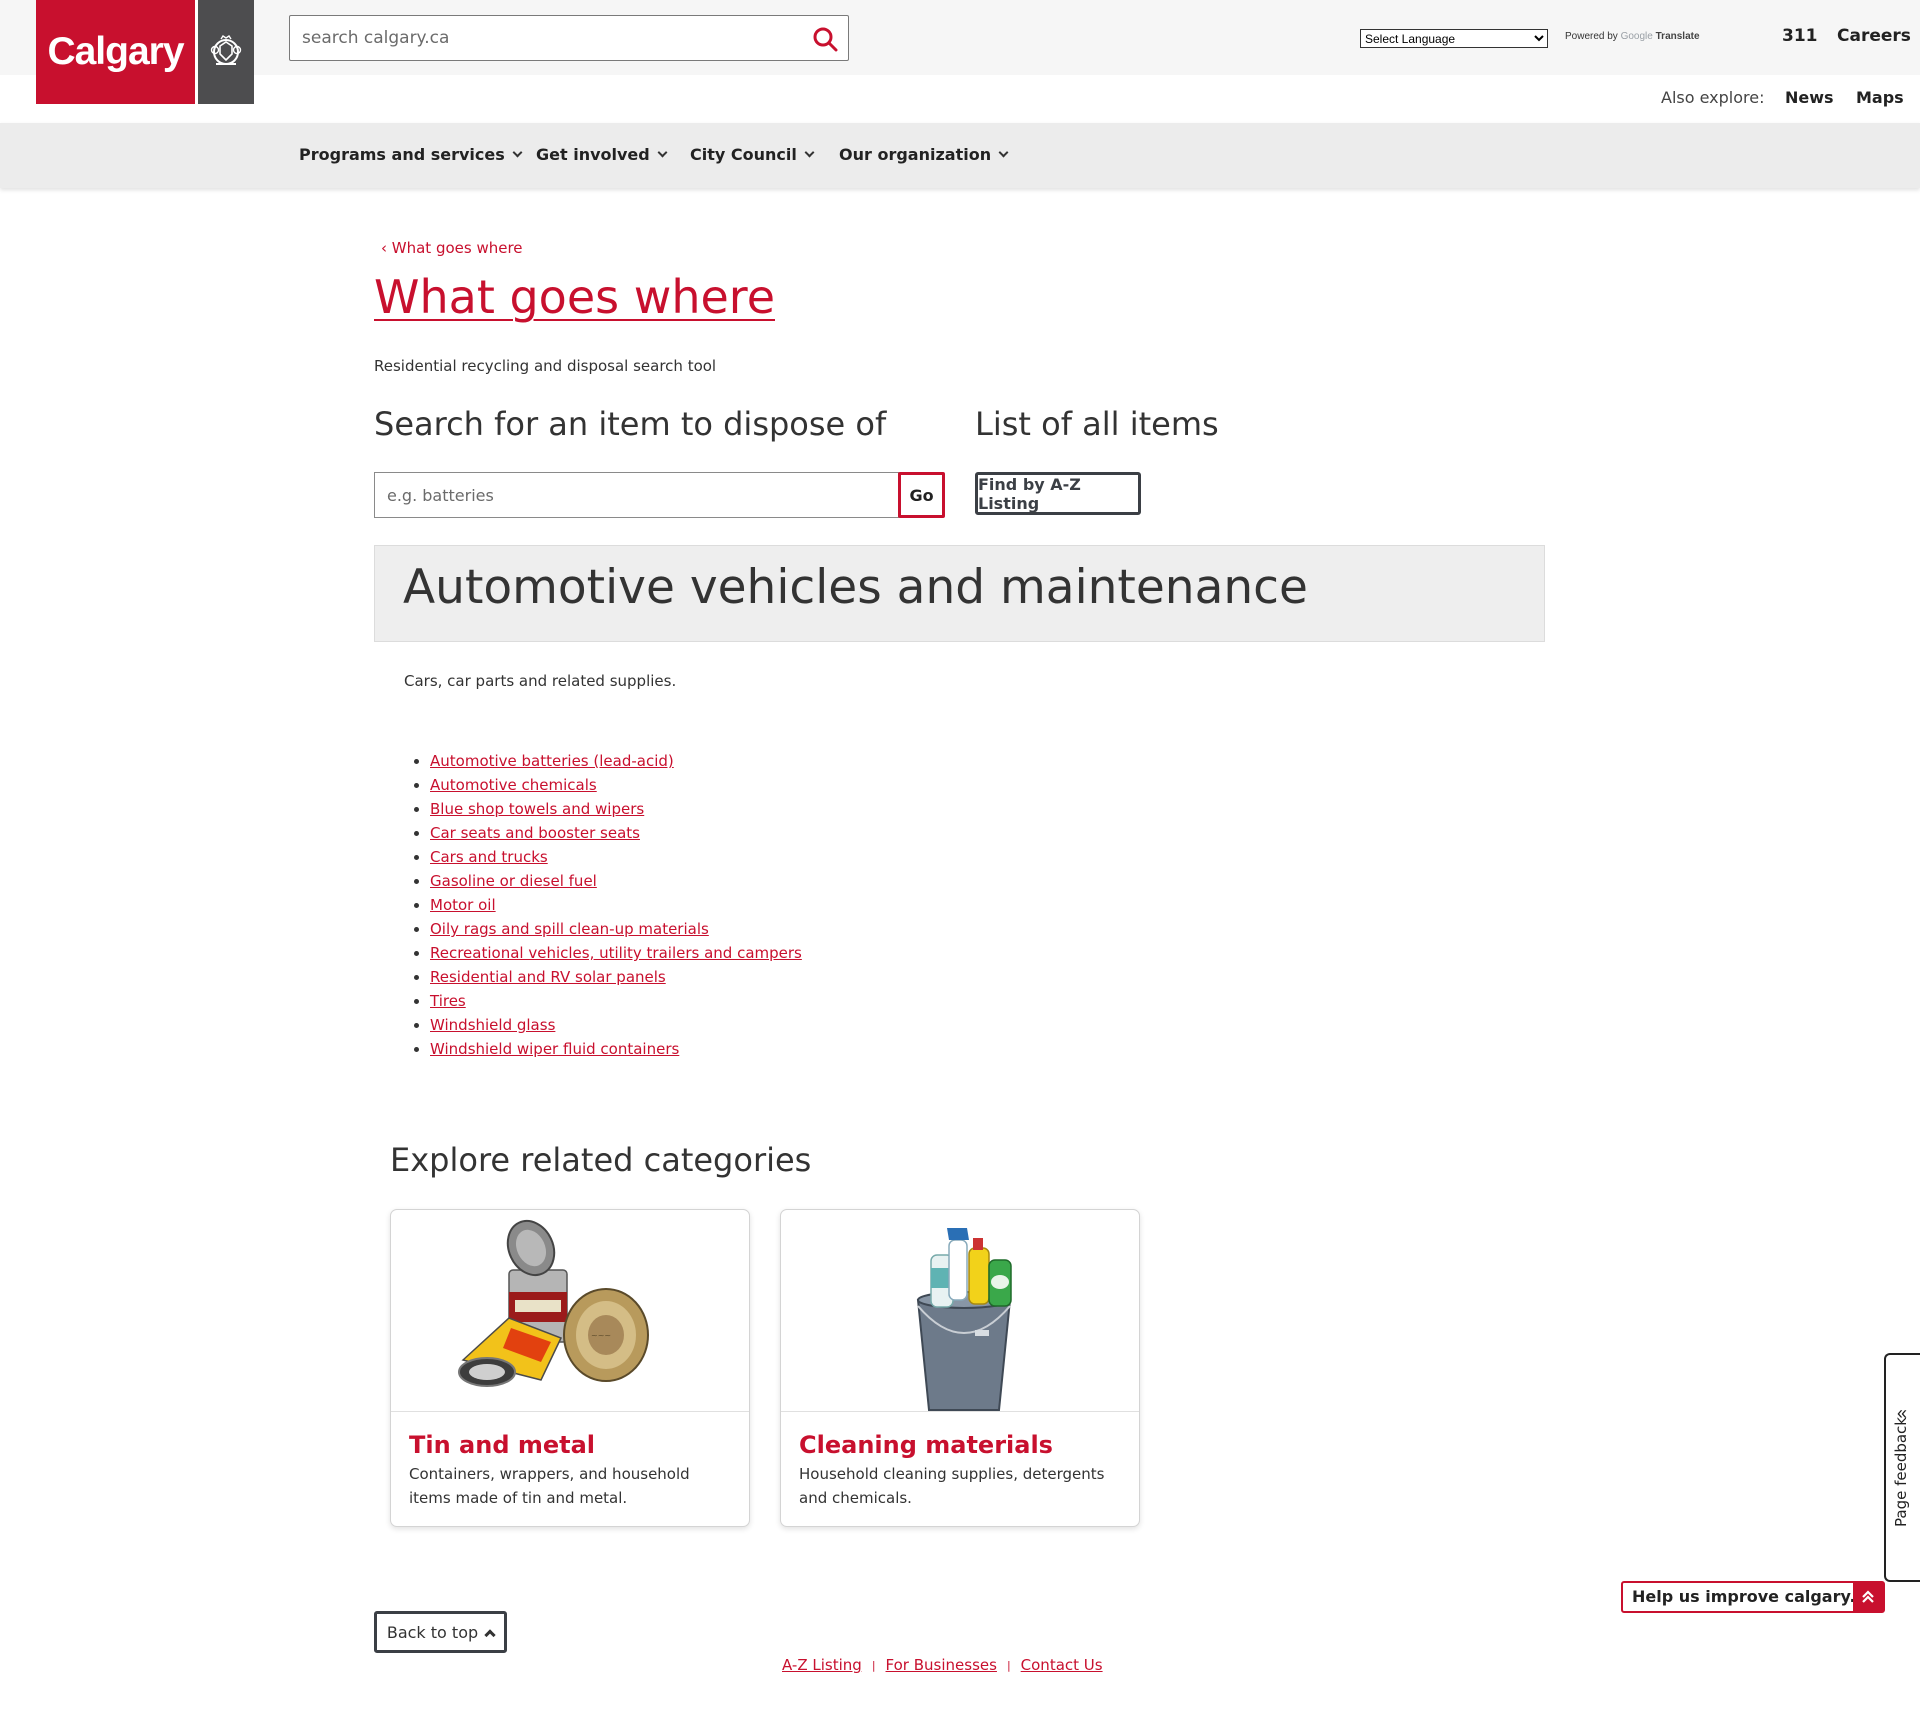  I want to click on list-item: Blue shop towels and wipers, so click(616, 809).